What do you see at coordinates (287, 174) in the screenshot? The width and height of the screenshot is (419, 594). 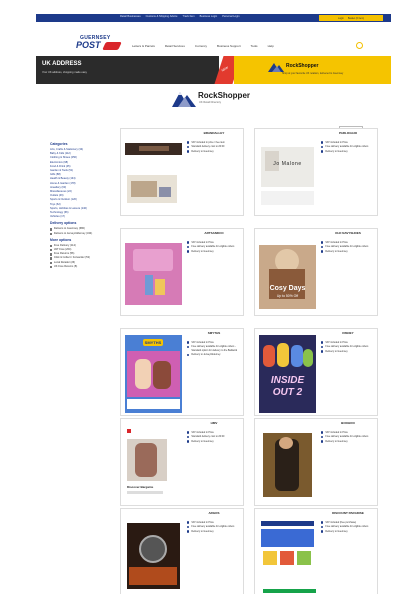 I see `retailer-screenshot: Jo Malone` at bounding box center [287, 174].